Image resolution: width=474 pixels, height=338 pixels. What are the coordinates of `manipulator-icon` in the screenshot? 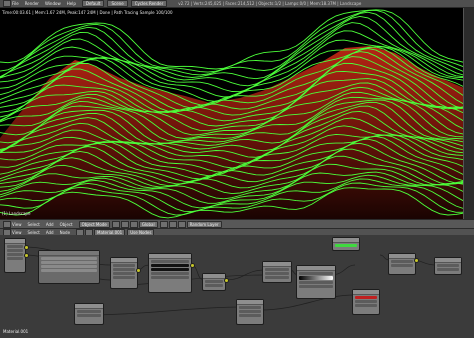 It's located at (133, 224).